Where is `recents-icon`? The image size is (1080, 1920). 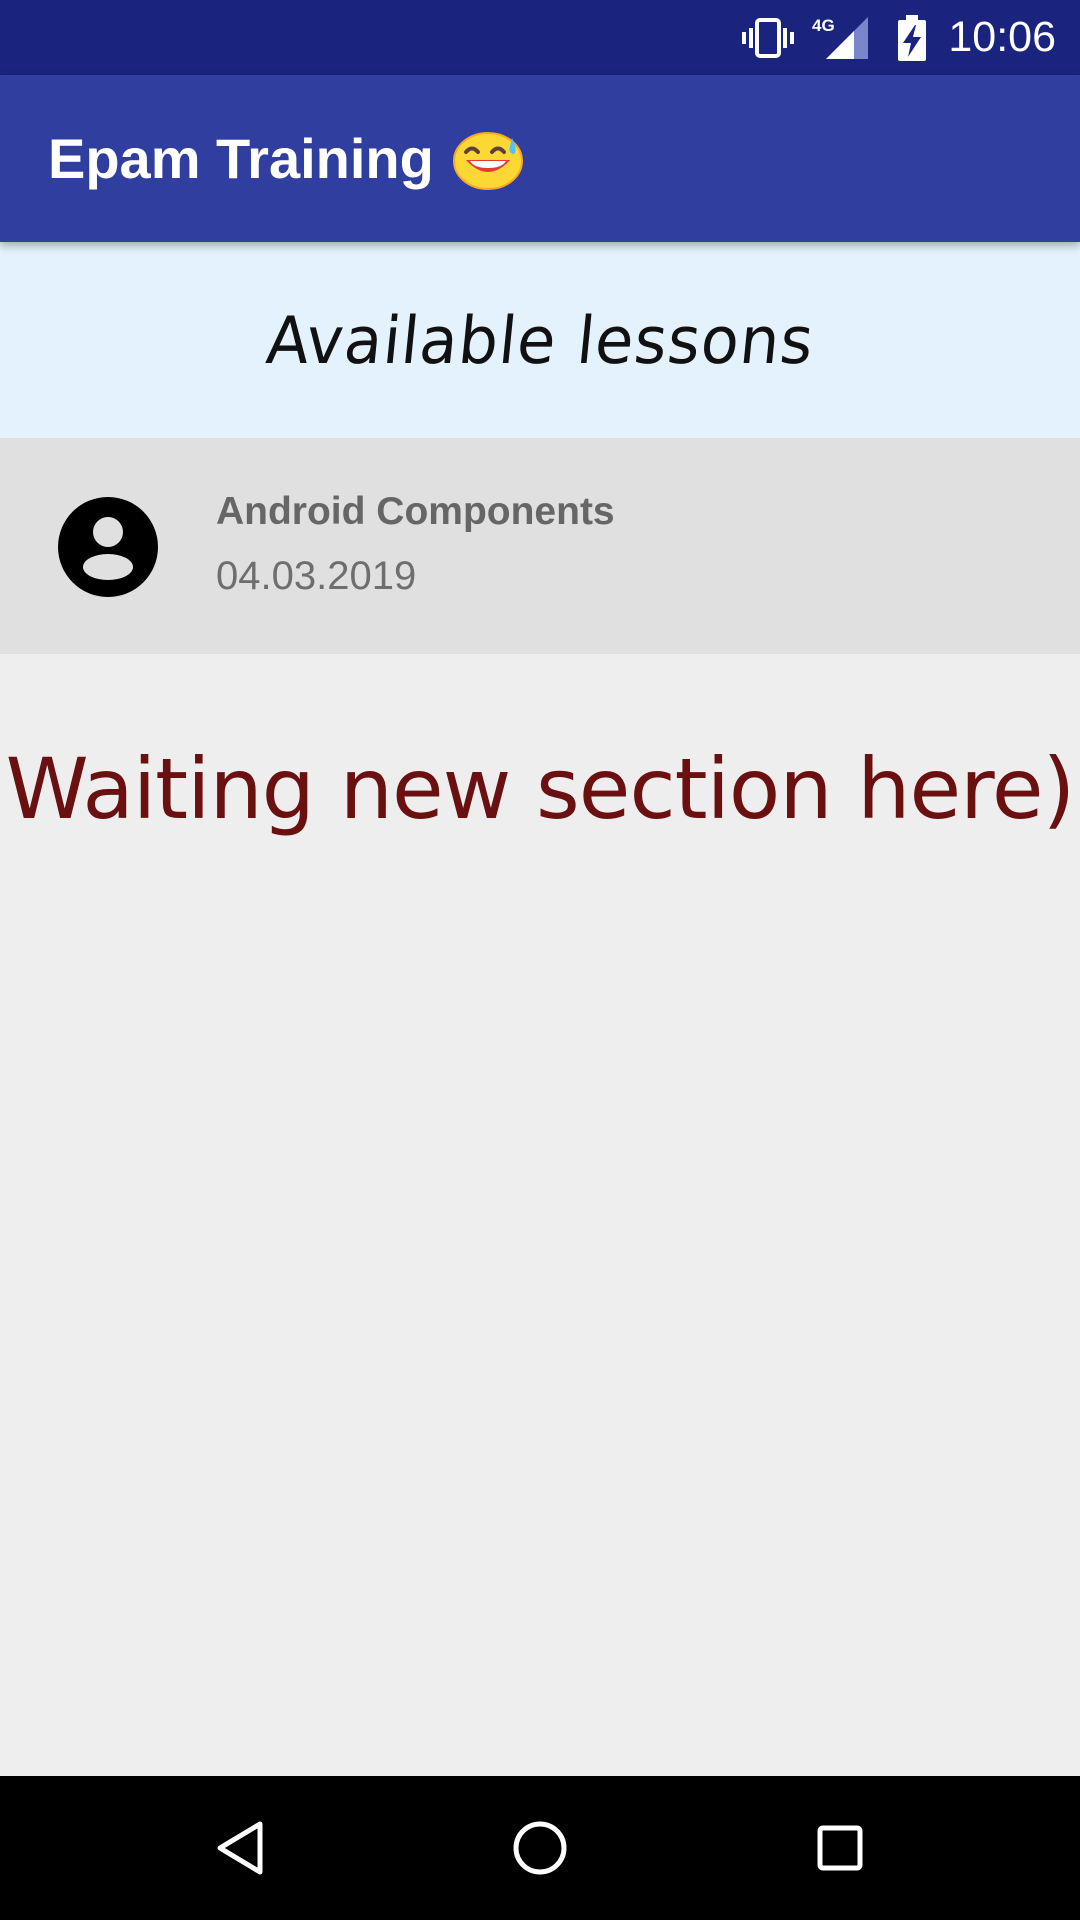 recents-icon is located at coordinates (840, 1848).